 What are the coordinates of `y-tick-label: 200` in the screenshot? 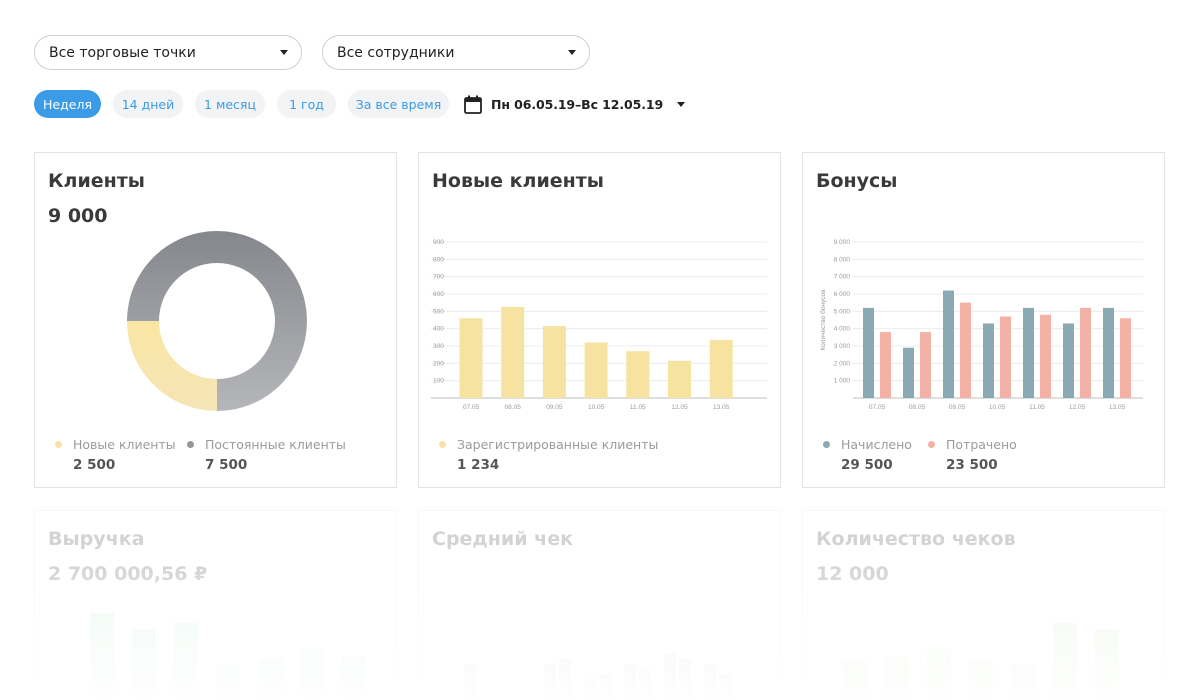 It's located at (438, 363).